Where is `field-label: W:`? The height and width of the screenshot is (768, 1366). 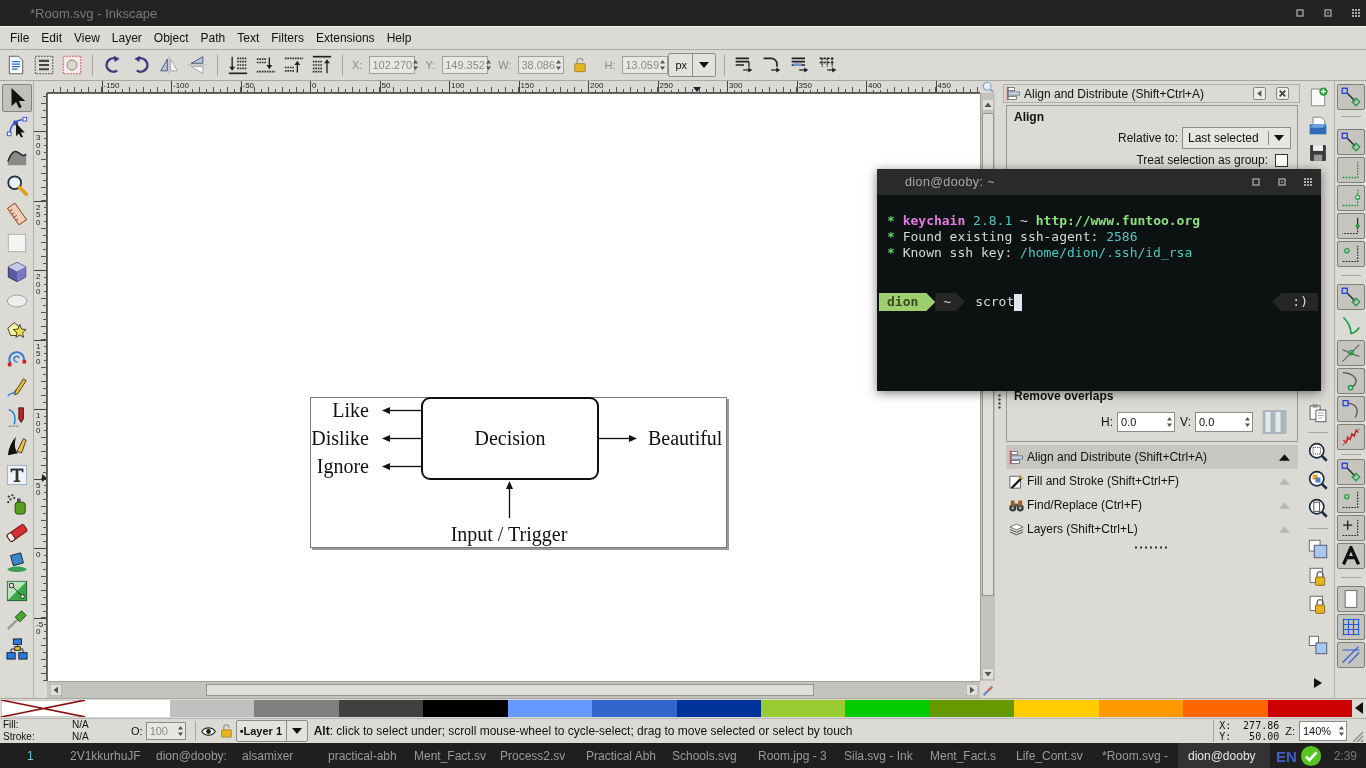
field-label: W: is located at coordinates (505, 65).